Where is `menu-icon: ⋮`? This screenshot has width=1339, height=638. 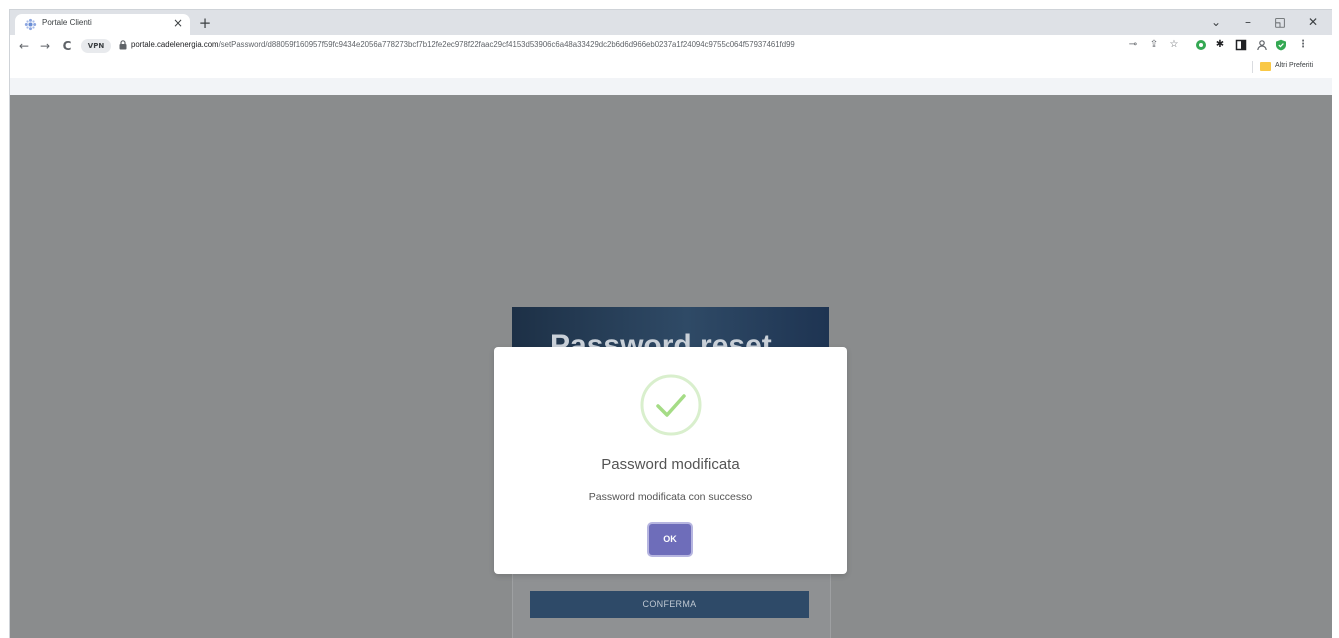 menu-icon: ⋮ is located at coordinates (1303, 45).